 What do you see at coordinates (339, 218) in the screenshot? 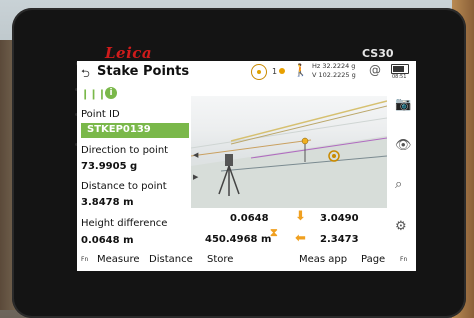
I see `forward-value: 3.0490` at bounding box center [339, 218].